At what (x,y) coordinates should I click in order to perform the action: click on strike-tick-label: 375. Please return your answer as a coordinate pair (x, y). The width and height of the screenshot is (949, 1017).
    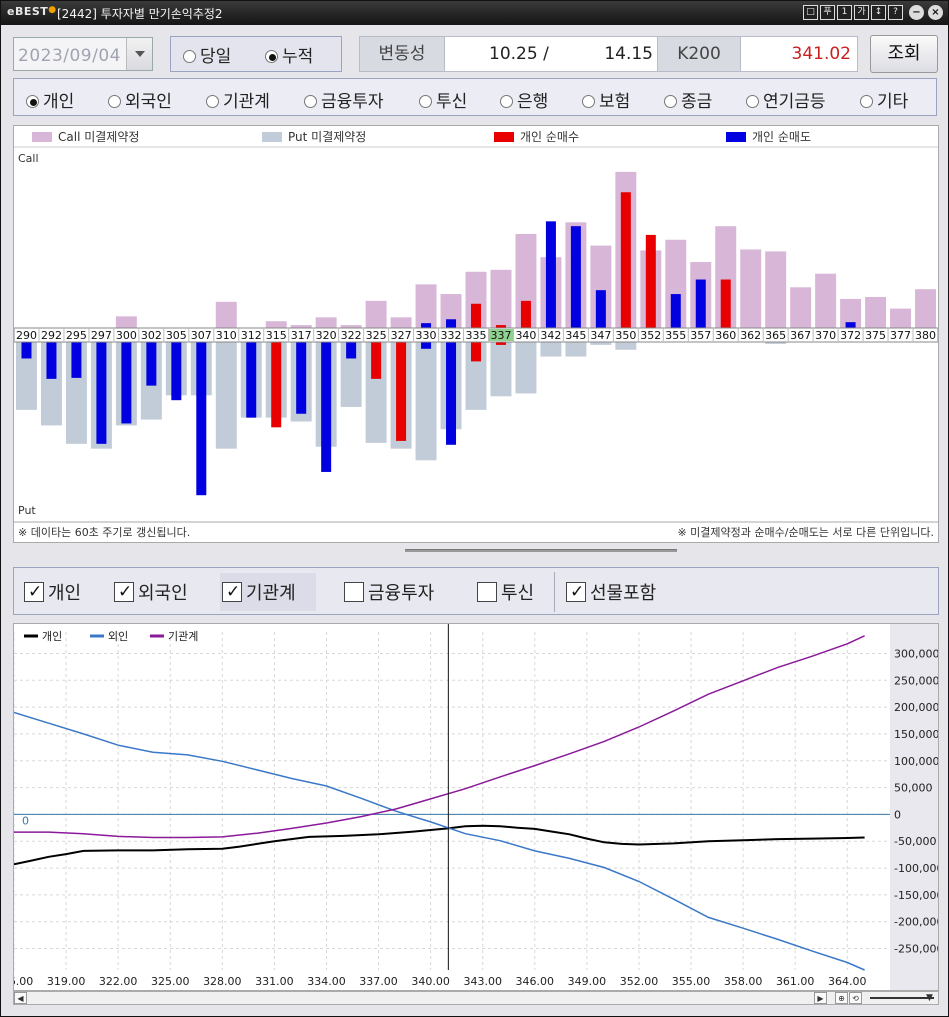
    Looking at the image, I should click on (875, 335).